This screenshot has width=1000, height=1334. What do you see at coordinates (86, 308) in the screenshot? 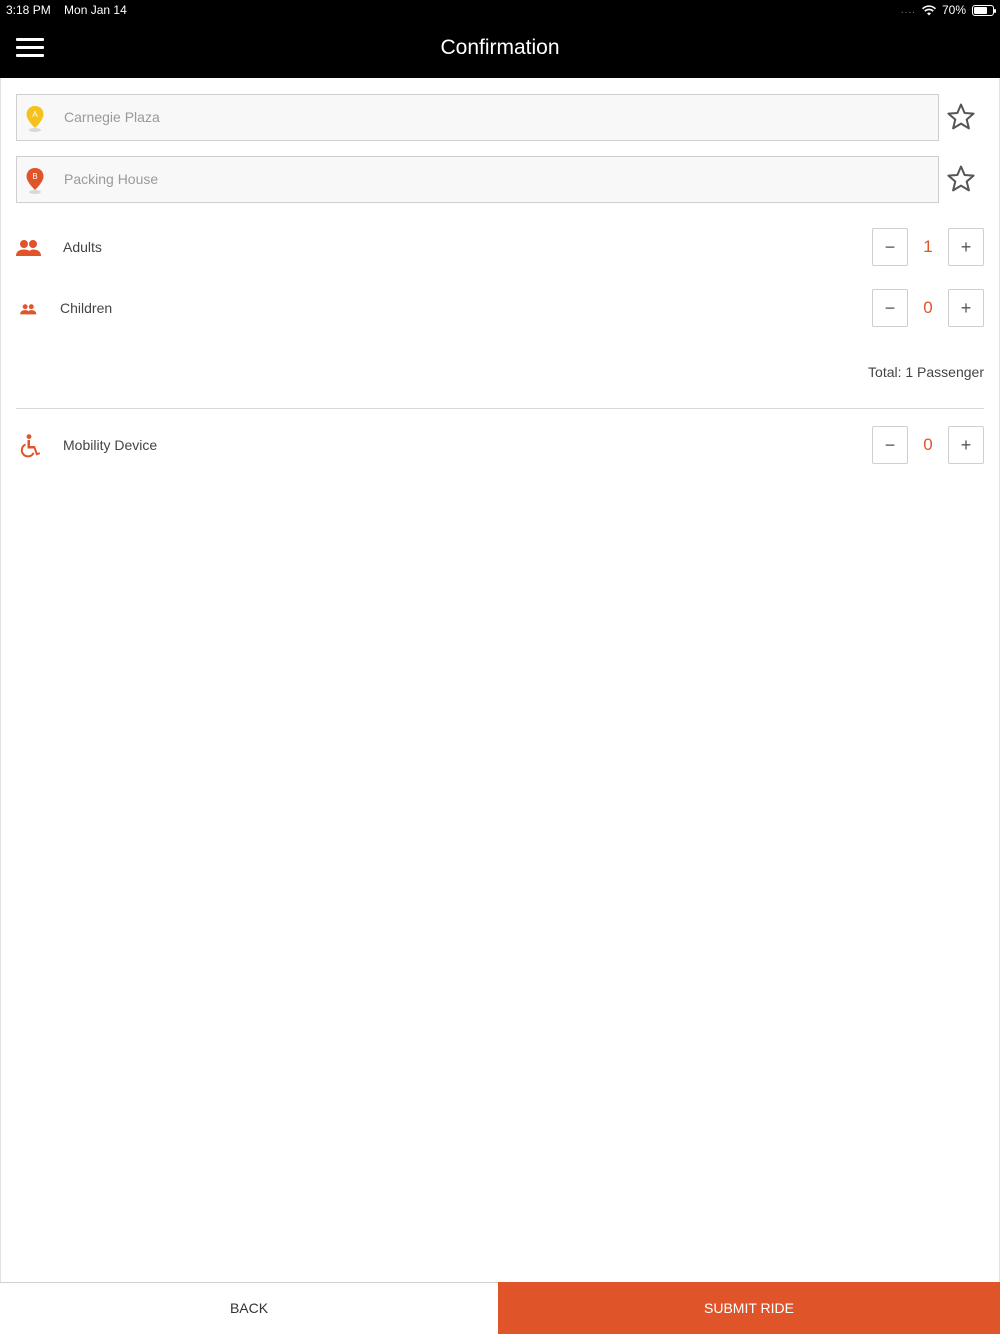
I see `children-label: Children` at bounding box center [86, 308].